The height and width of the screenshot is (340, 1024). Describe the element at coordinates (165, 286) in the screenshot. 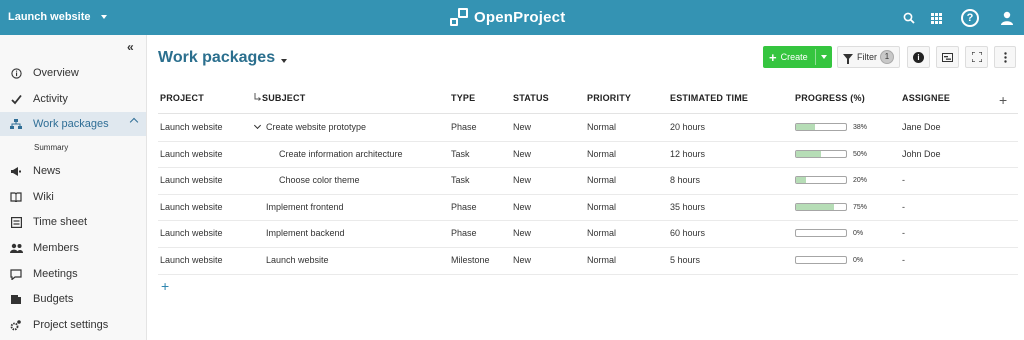

I see `add-work-package-icon: +` at that location.